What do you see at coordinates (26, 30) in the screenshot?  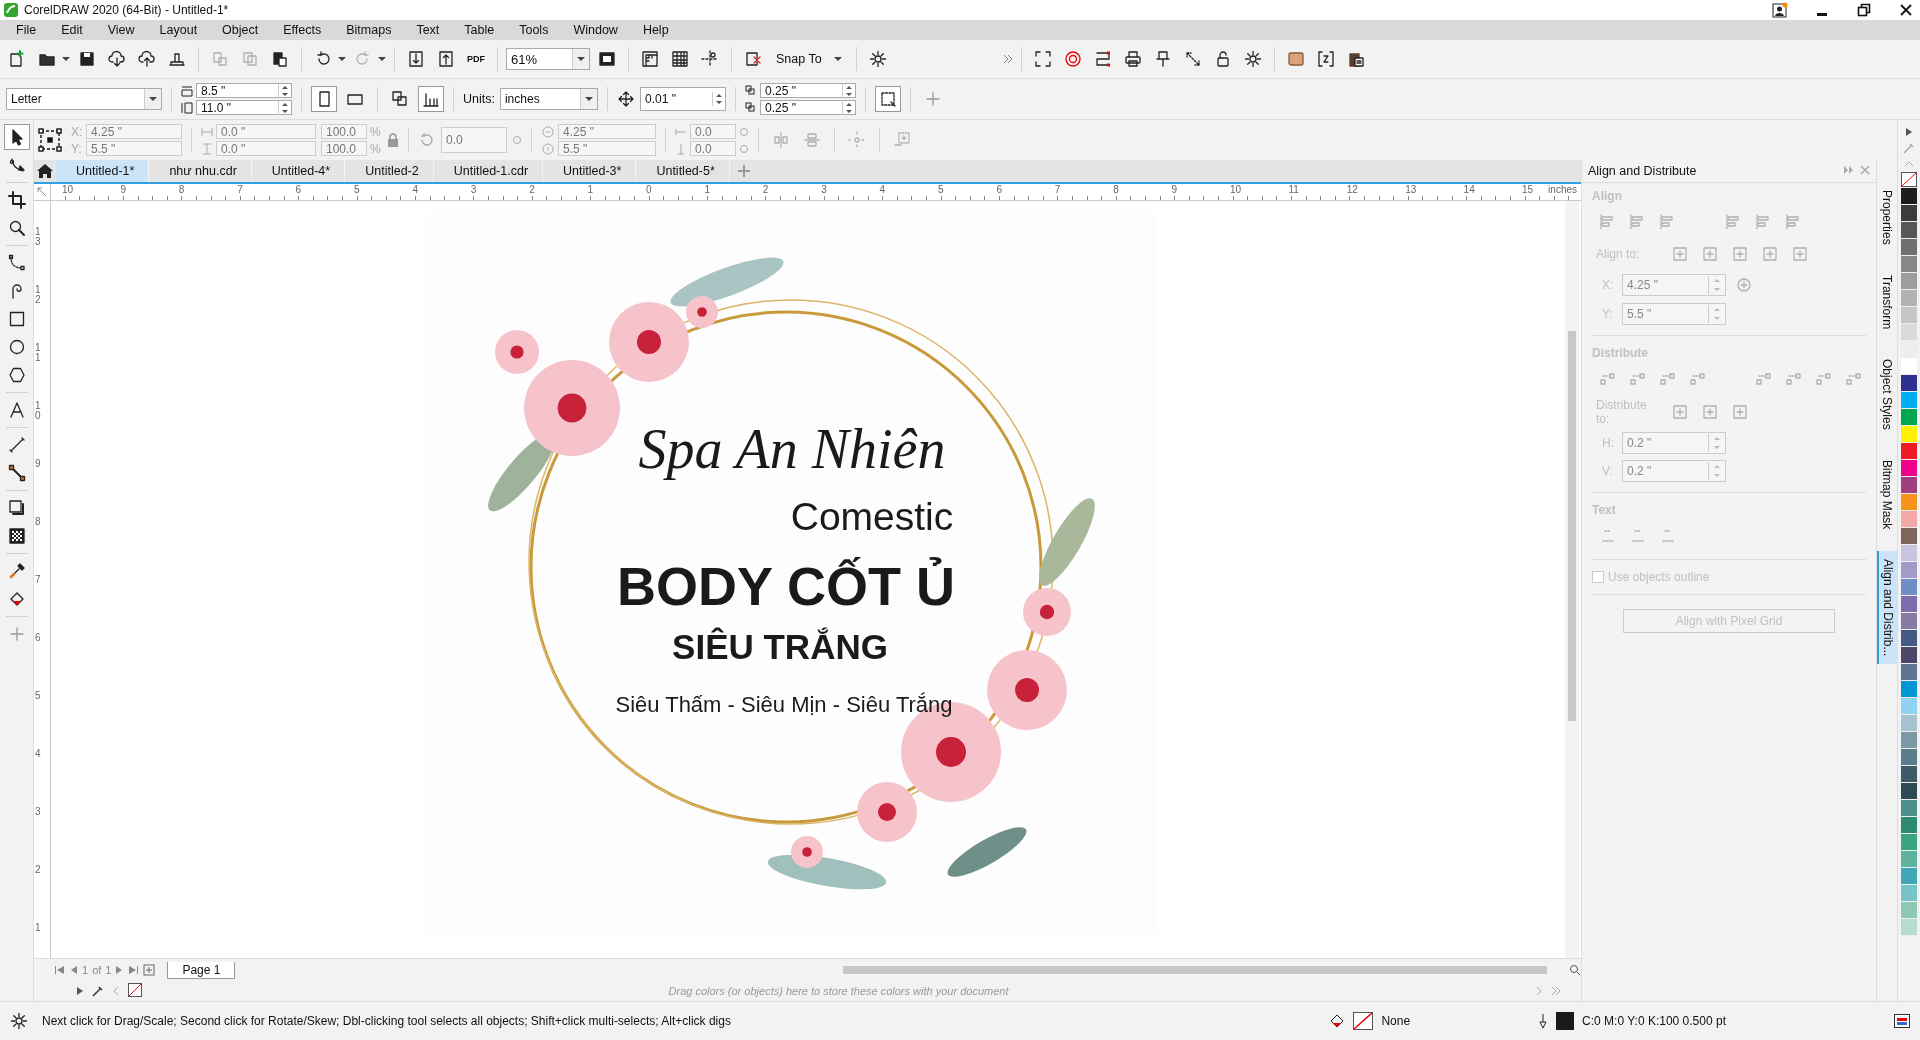 I see `menu-item: File` at bounding box center [26, 30].